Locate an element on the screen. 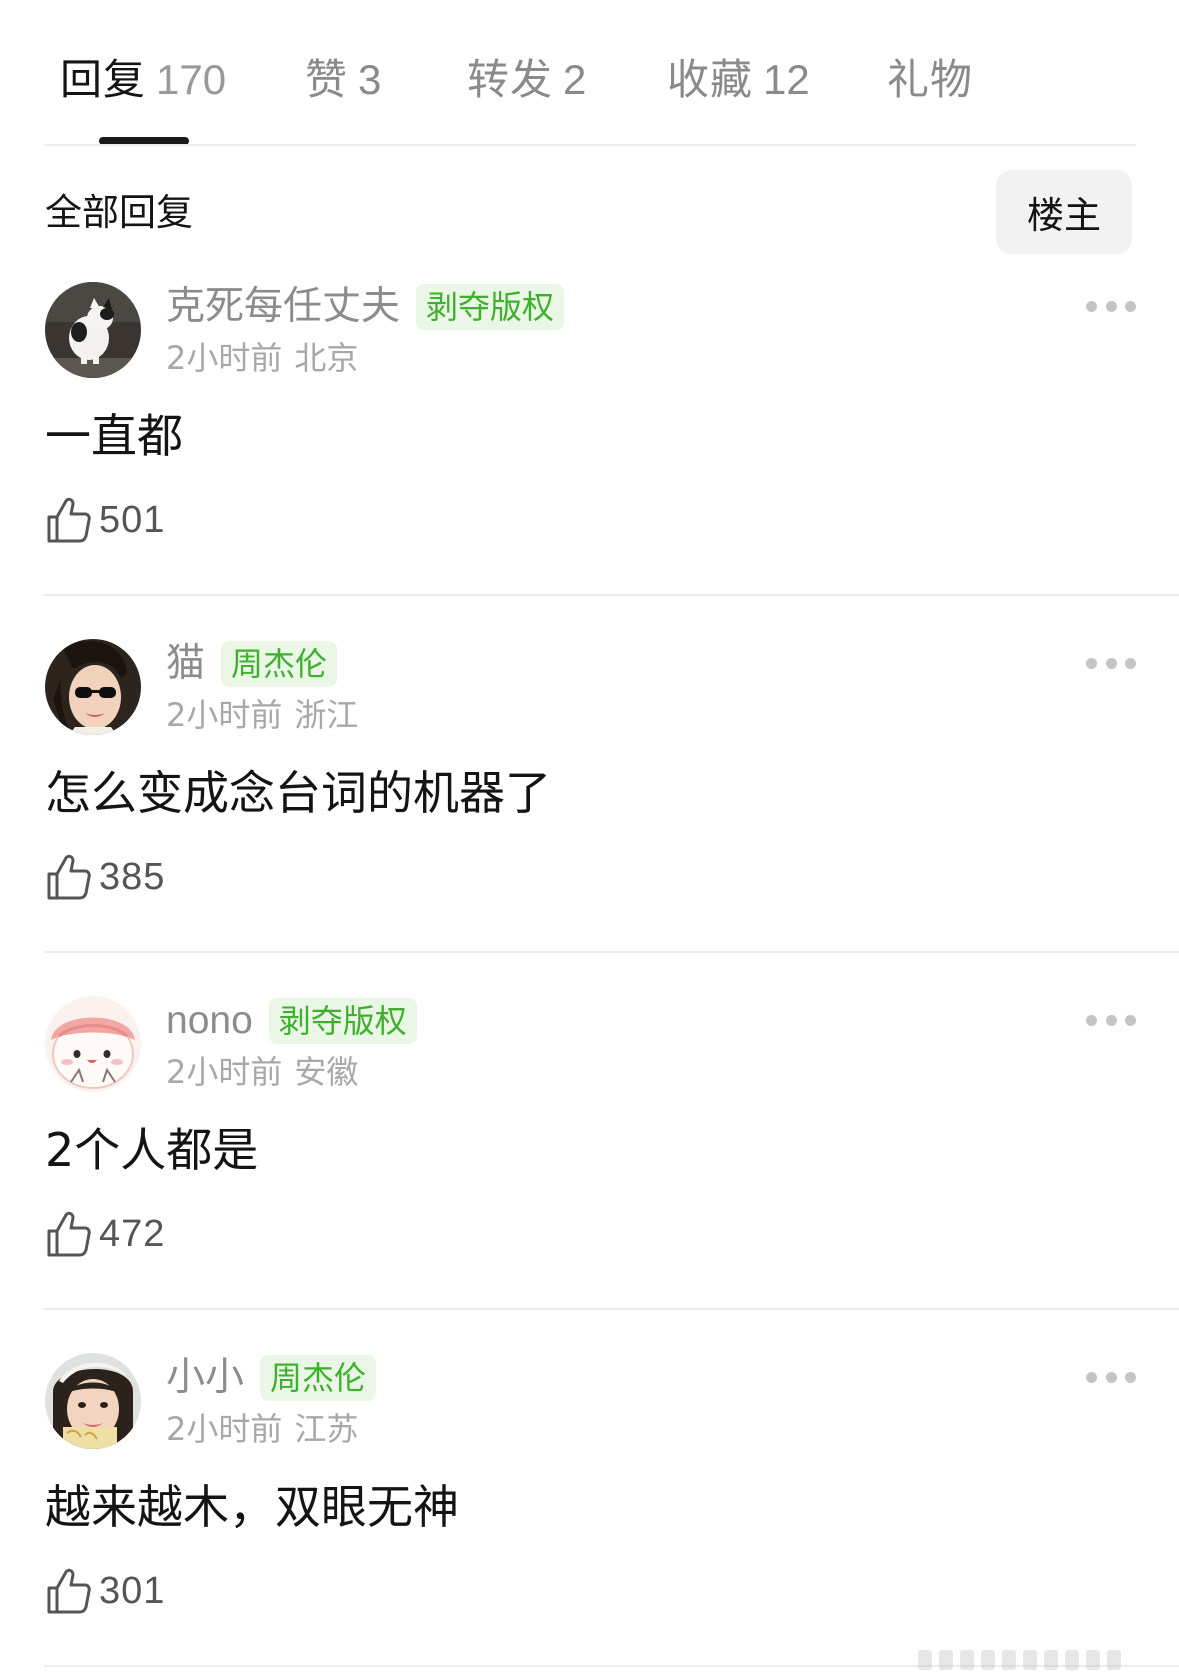 The image size is (1179, 1679). comment-meta: 2小时前 浙江 is located at coordinates (262, 715).